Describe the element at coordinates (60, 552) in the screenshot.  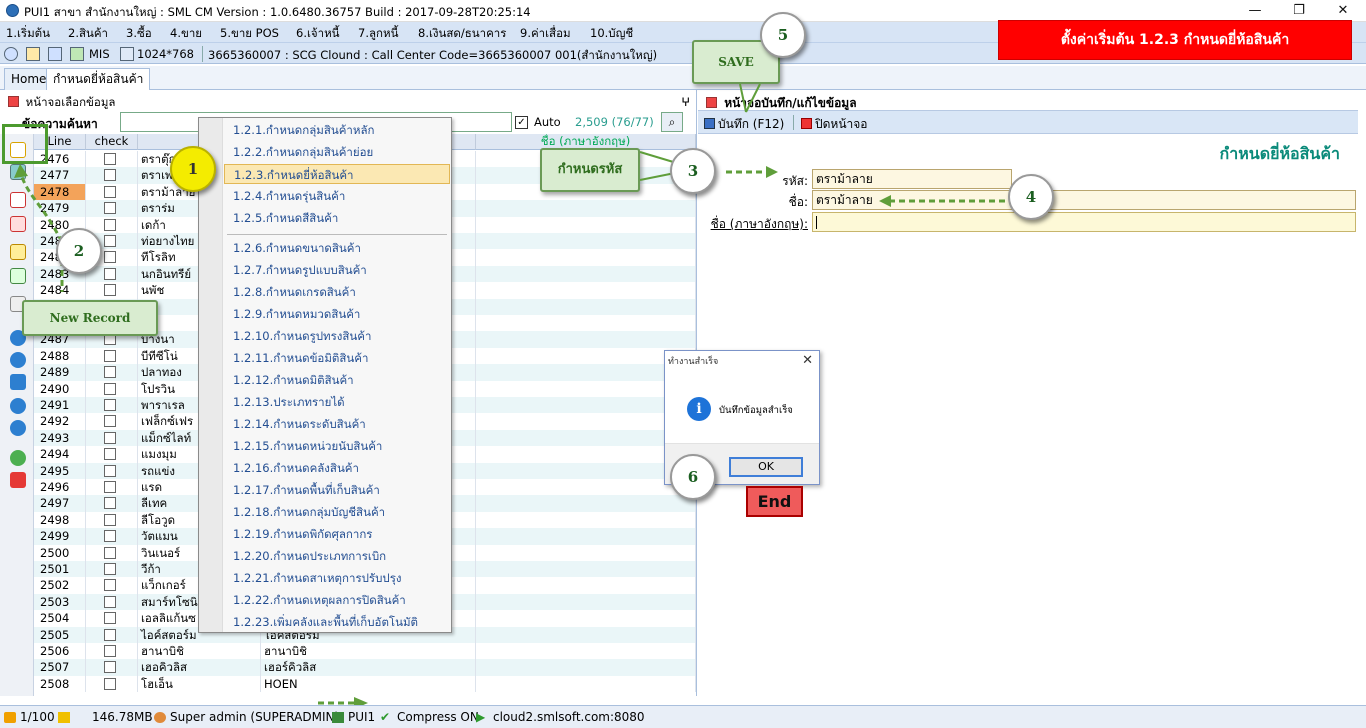
I see `line-cell: 2500` at that location.